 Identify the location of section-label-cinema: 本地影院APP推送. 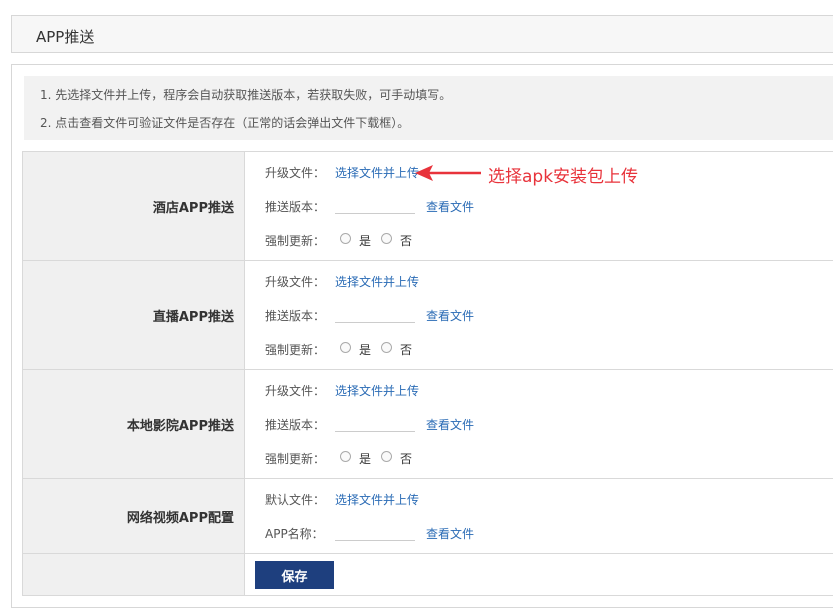
(133, 424).